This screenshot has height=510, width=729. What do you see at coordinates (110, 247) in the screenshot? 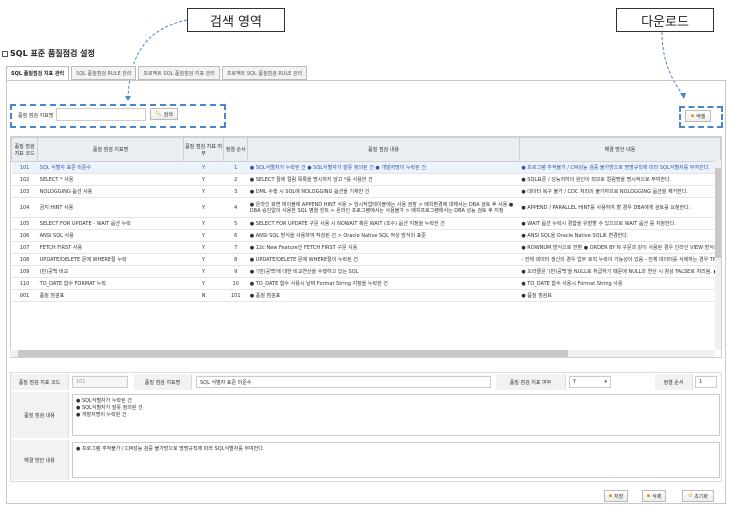
I see `cell-name: FETCH FIRST 사용` at bounding box center [110, 247].